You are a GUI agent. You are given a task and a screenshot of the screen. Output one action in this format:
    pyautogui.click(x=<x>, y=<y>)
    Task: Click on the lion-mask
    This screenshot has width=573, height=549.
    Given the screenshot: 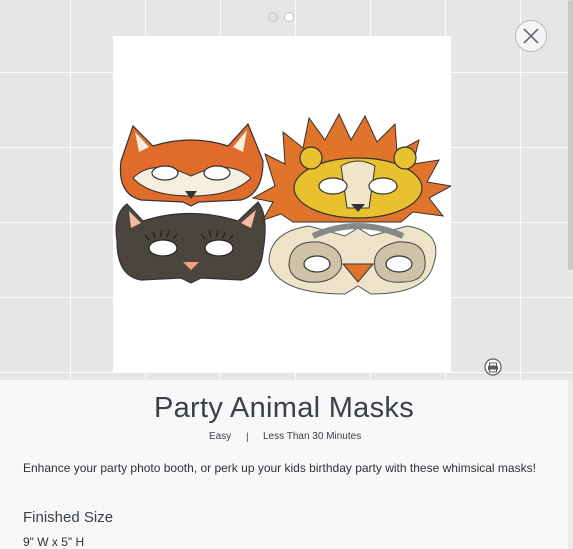 What is the action you would take?
    pyautogui.click(x=352, y=167)
    